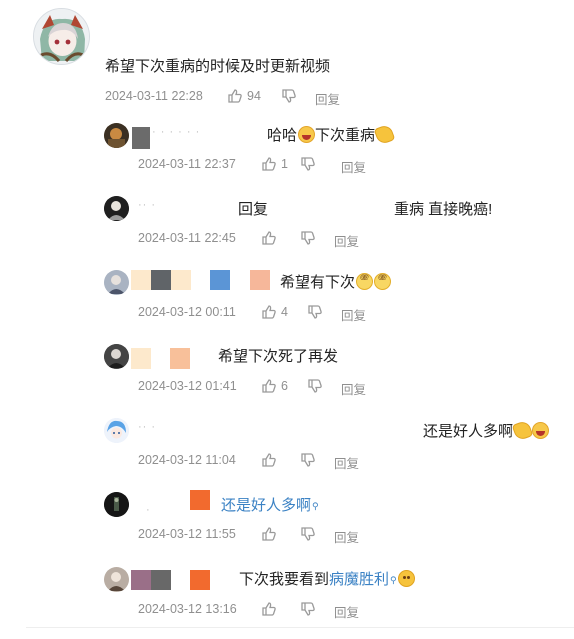  I want to click on reply-text: 哈哈 下次重病, so click(331, 134).